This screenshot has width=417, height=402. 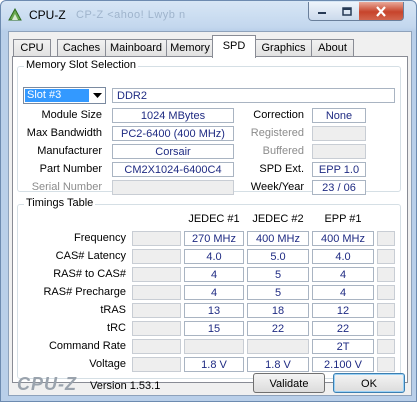 I want to click on column-header: EPP #1, so click(x=343, y=219).